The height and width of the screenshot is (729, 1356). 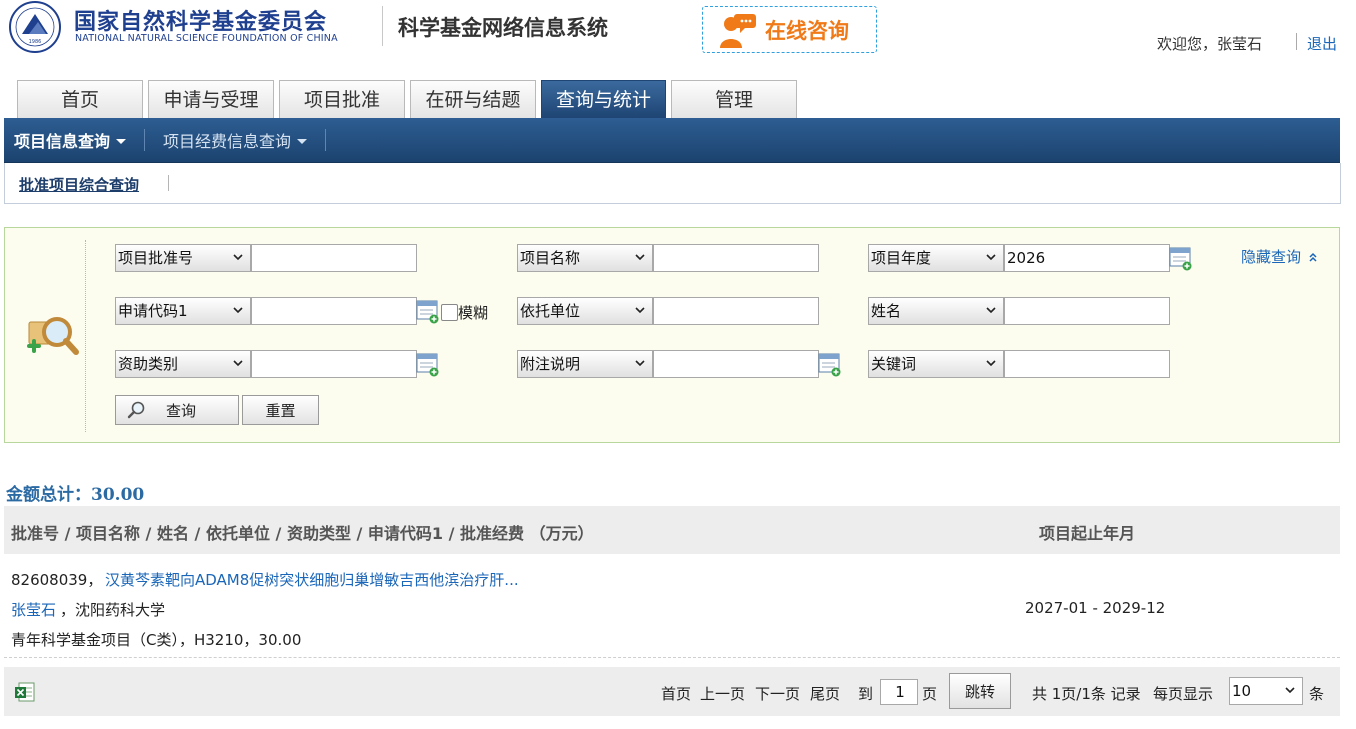 I want to click on logout-link: 退出, so click(x=1322, y=43).